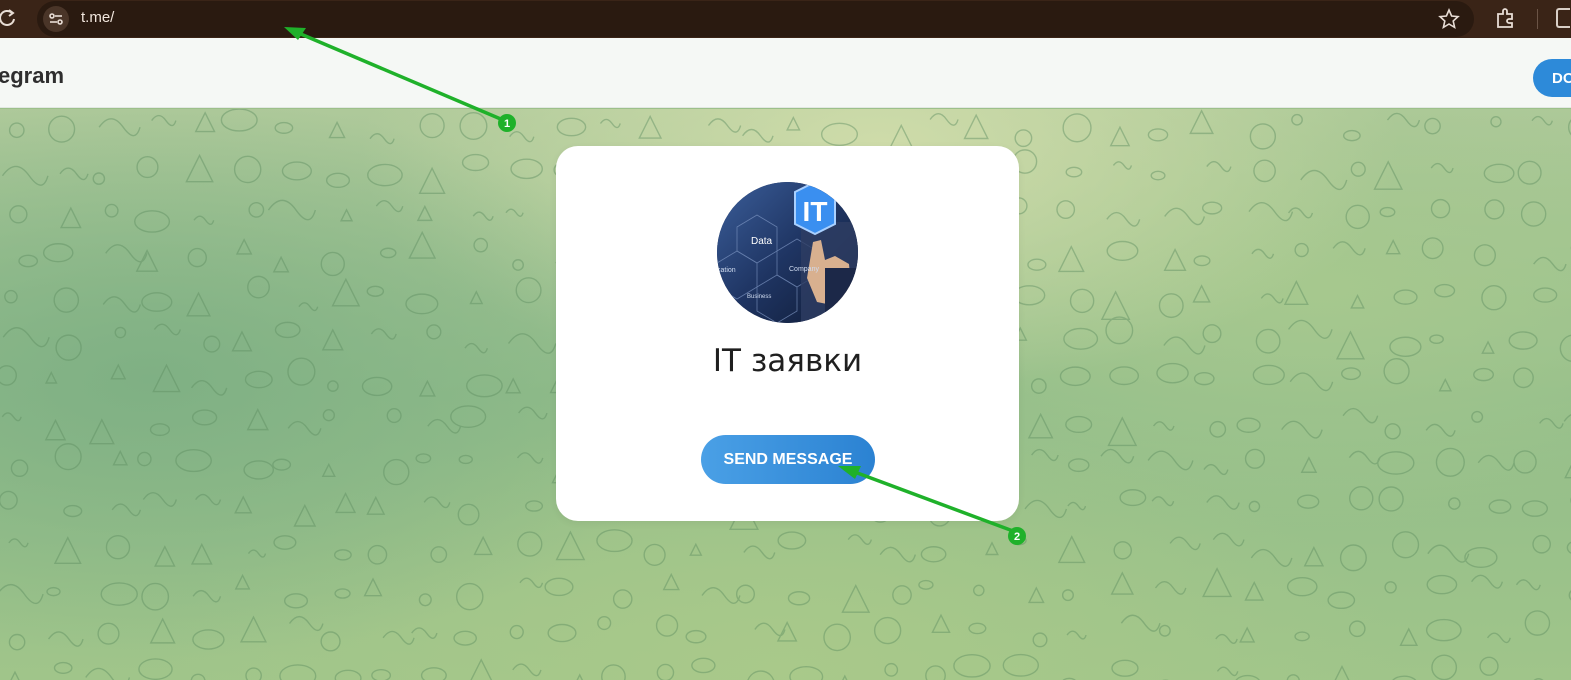 The image size is (1571, 680). What do you see at coordinates (932, 505) in the screenshot?
I see `annotation-arrow-2: 2` at bounding box center [932, 505].